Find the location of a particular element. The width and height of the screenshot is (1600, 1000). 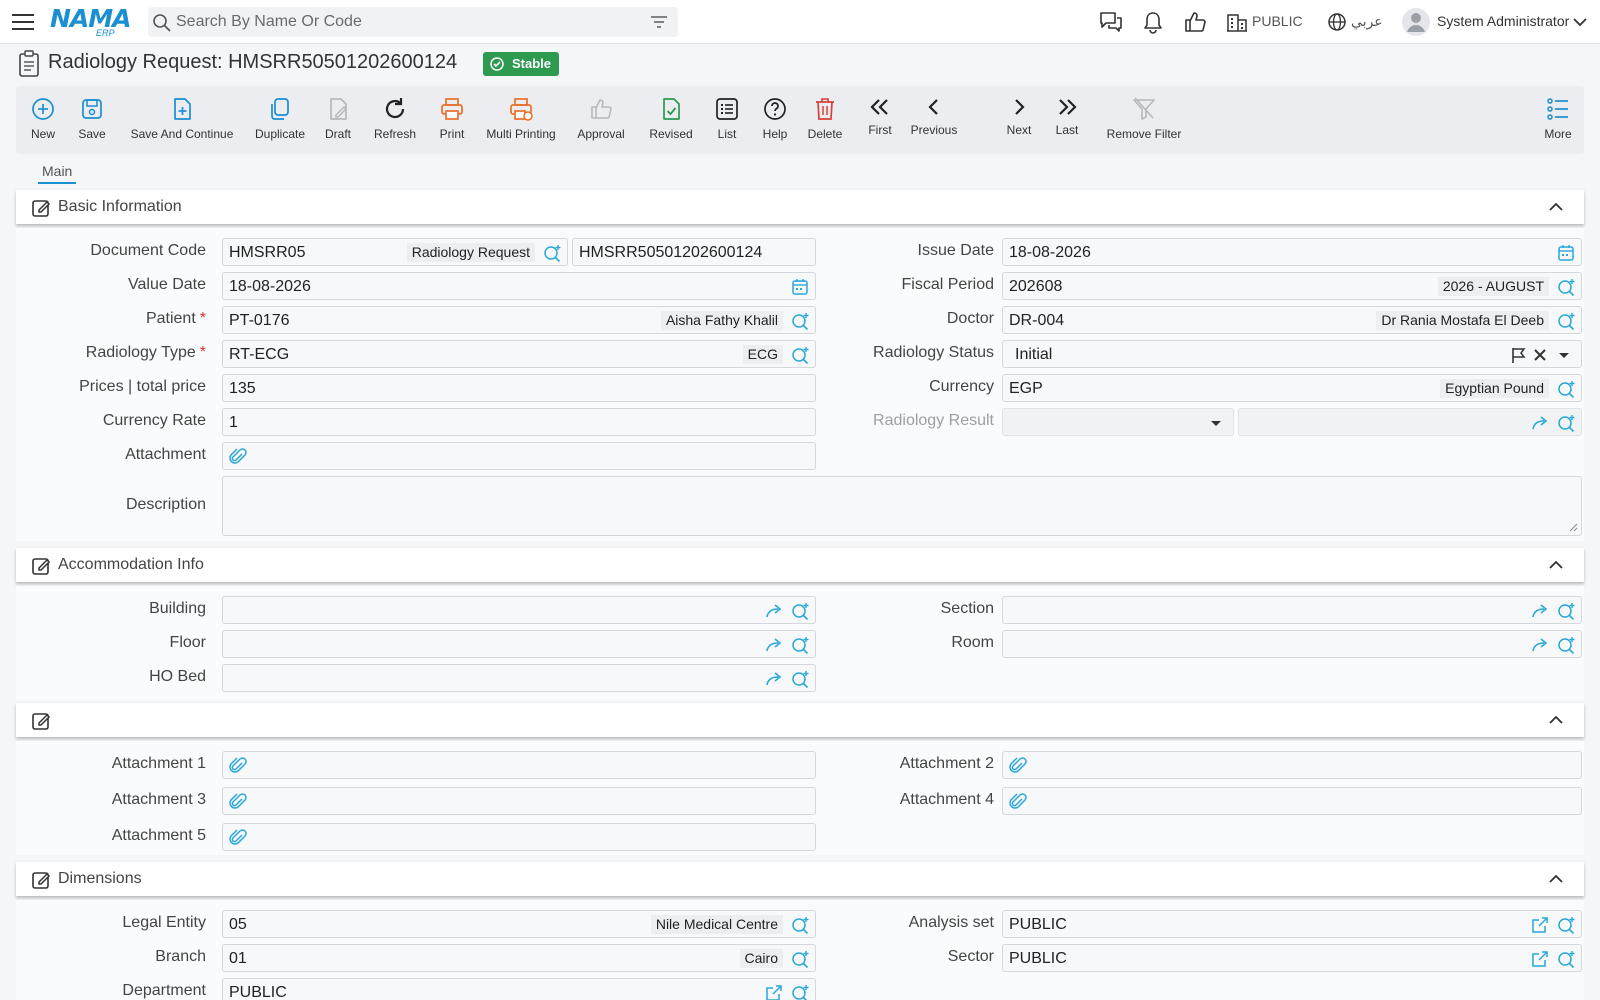

resize-handle-icon is located at coordinates (1573, 527).